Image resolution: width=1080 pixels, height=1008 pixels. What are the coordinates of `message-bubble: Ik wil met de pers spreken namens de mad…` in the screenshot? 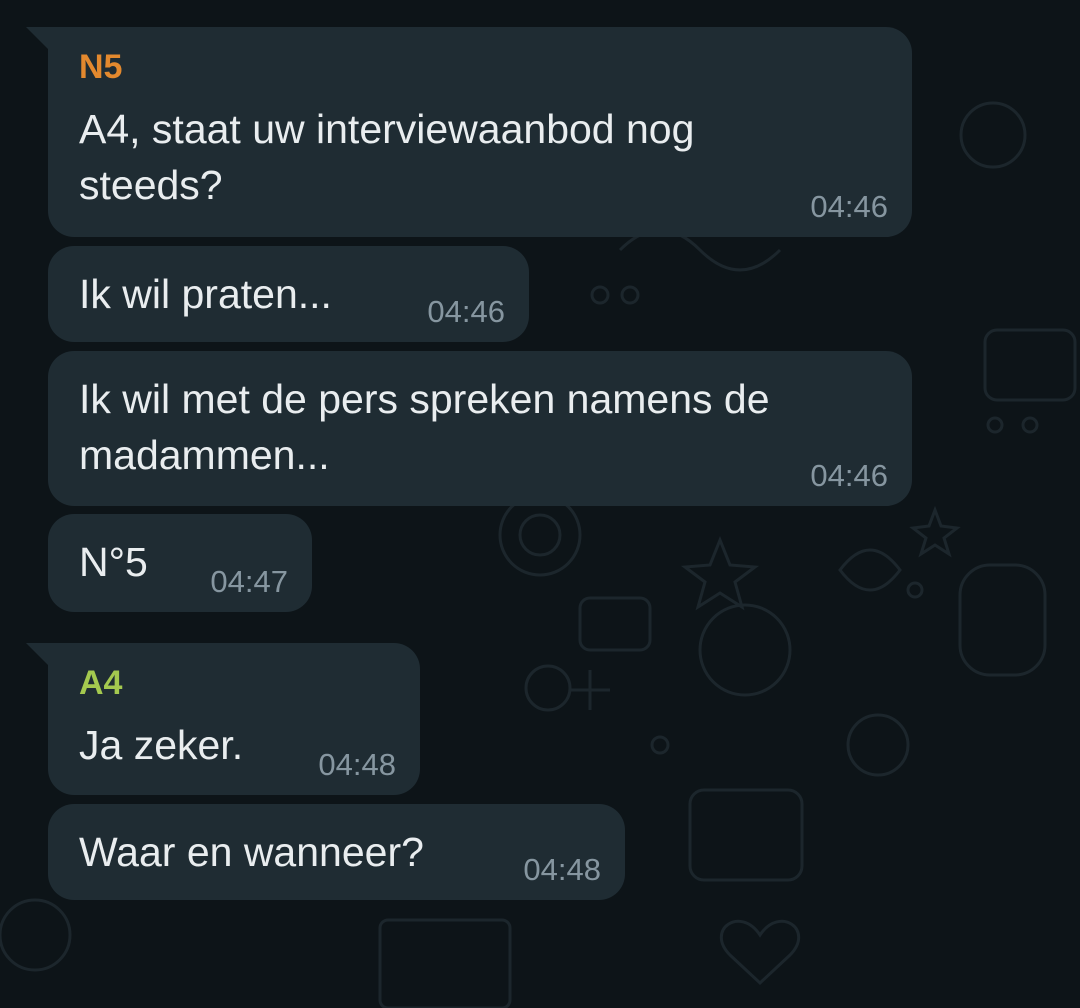 It's located at (480, 428).